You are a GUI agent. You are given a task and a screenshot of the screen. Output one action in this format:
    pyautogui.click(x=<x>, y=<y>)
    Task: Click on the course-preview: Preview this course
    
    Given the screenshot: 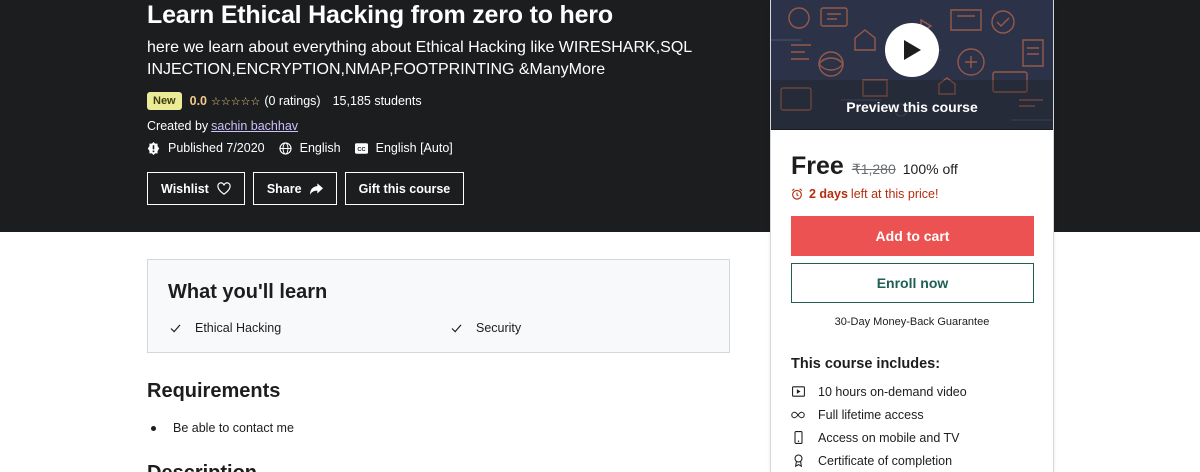 What is the action you would take?
    pyautogui.click(x=912, y=65)
    